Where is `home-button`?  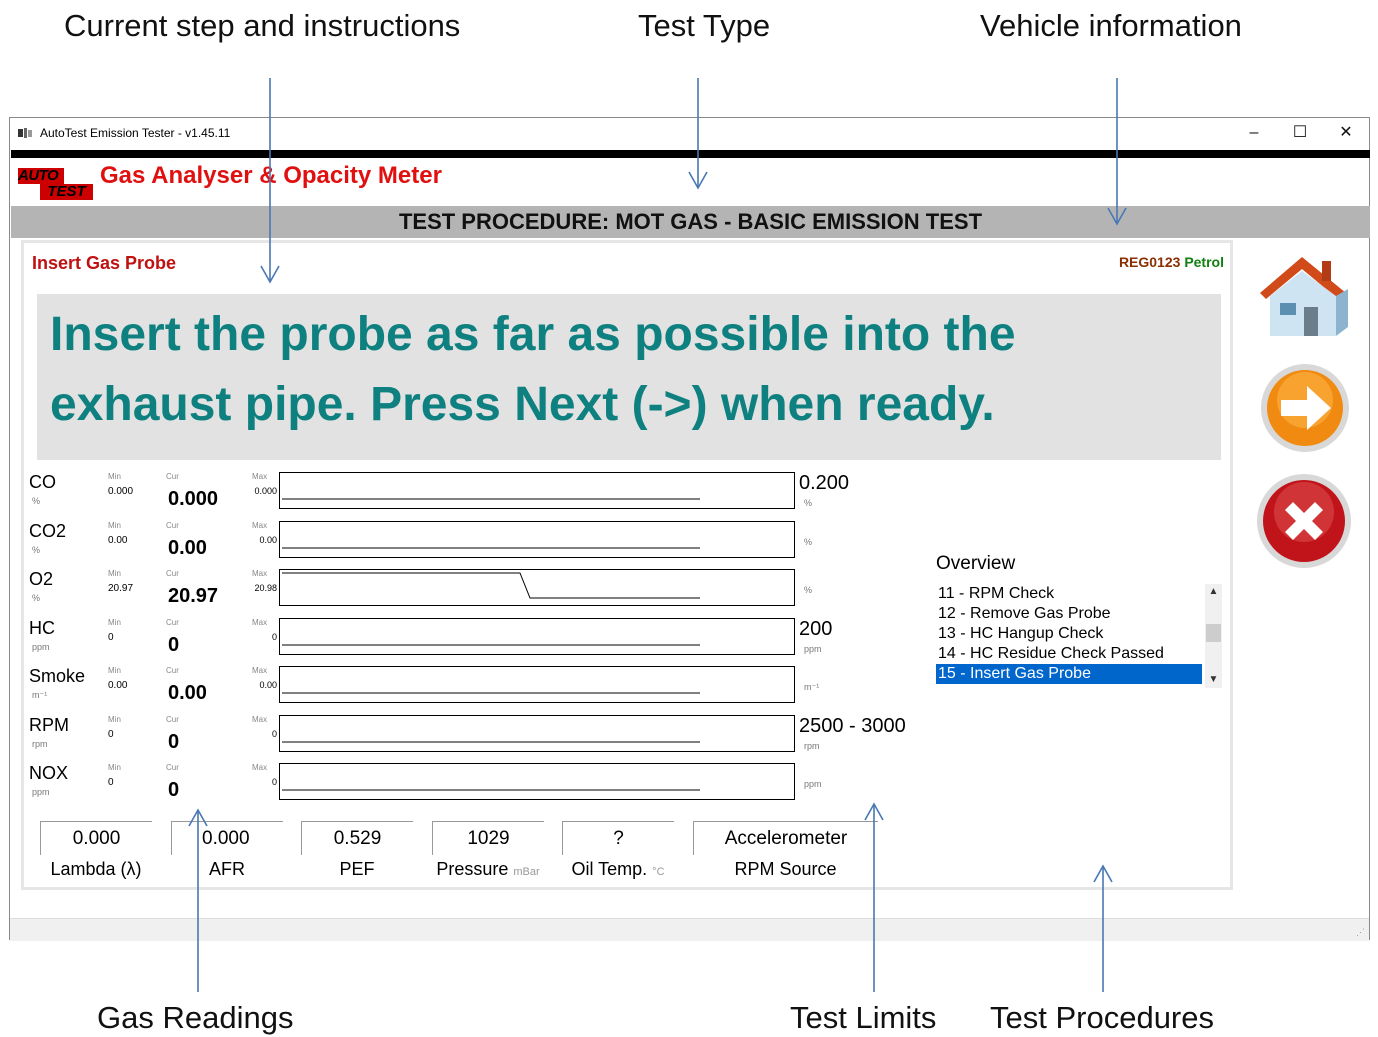 home-button is located at coordinates (1302, 296).